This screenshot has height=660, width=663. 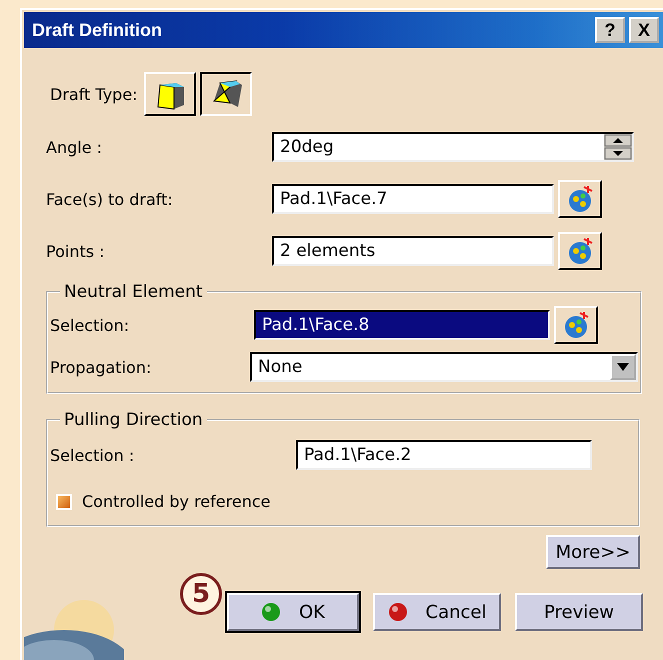 I want to click on checkbox-label: Controlled by reference, so click(x=176, y=501).